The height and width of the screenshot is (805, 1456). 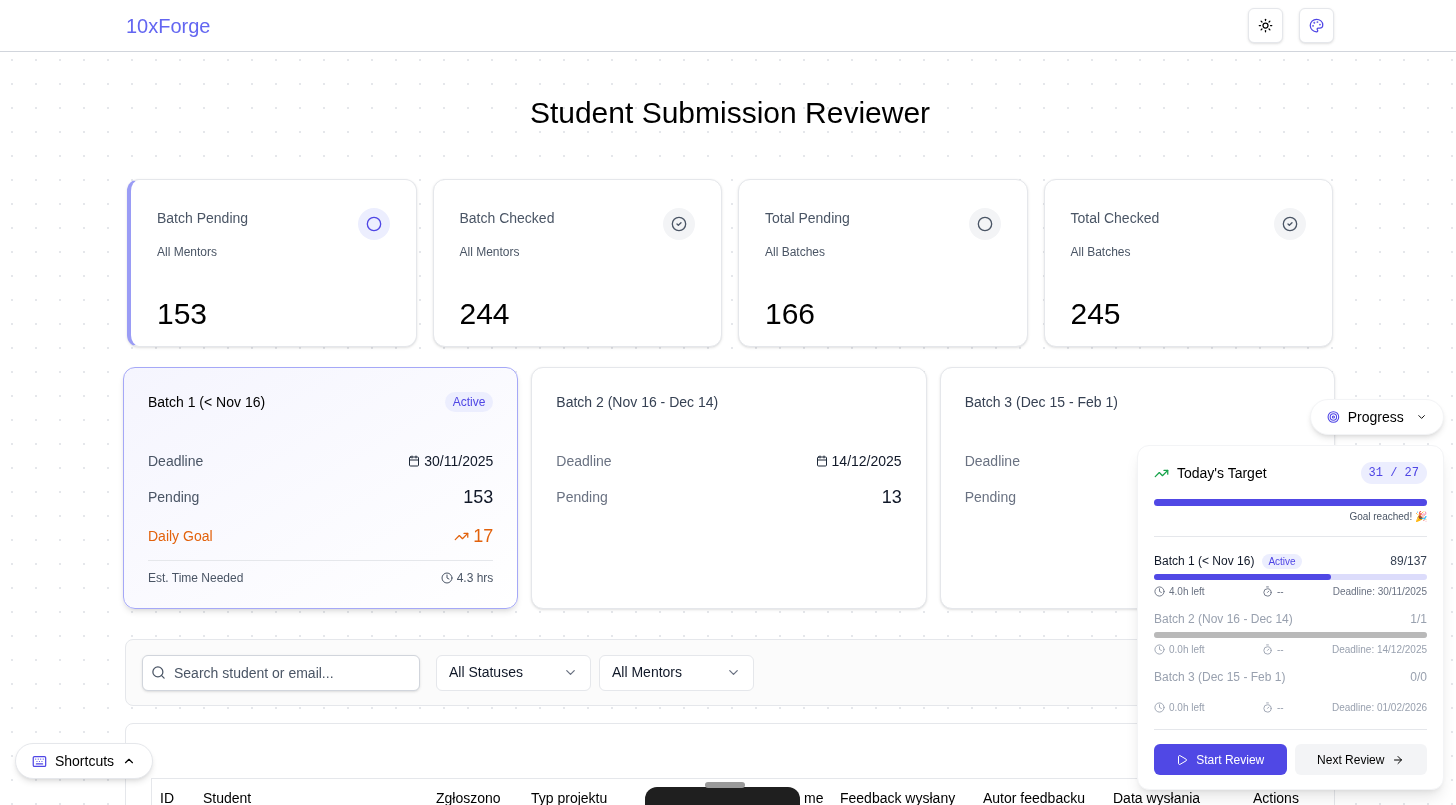 What do you see at coordinates (1276, 797) in the screenshot?
I see `column-header: Actions` at bounding box center [1276, 797].